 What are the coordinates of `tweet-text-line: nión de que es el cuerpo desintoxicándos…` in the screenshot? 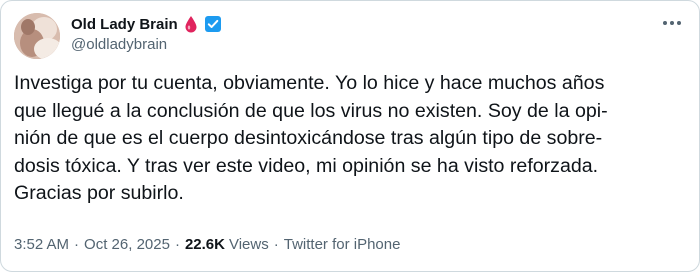 It's located at (308, 138).